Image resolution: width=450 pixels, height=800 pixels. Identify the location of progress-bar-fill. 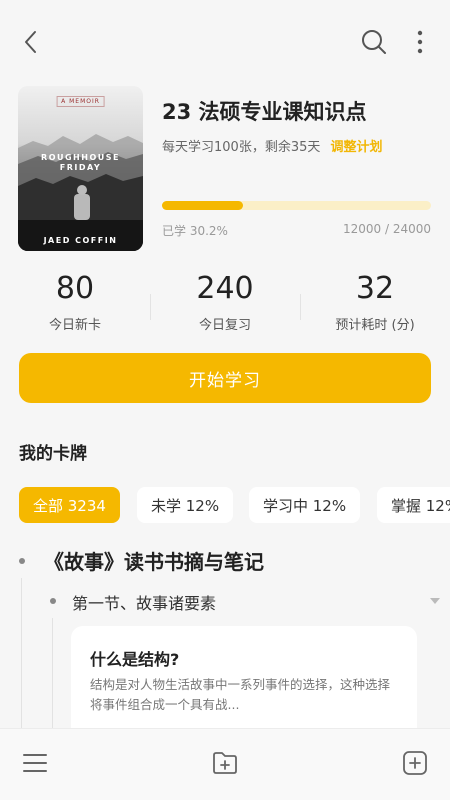
(203, 205).